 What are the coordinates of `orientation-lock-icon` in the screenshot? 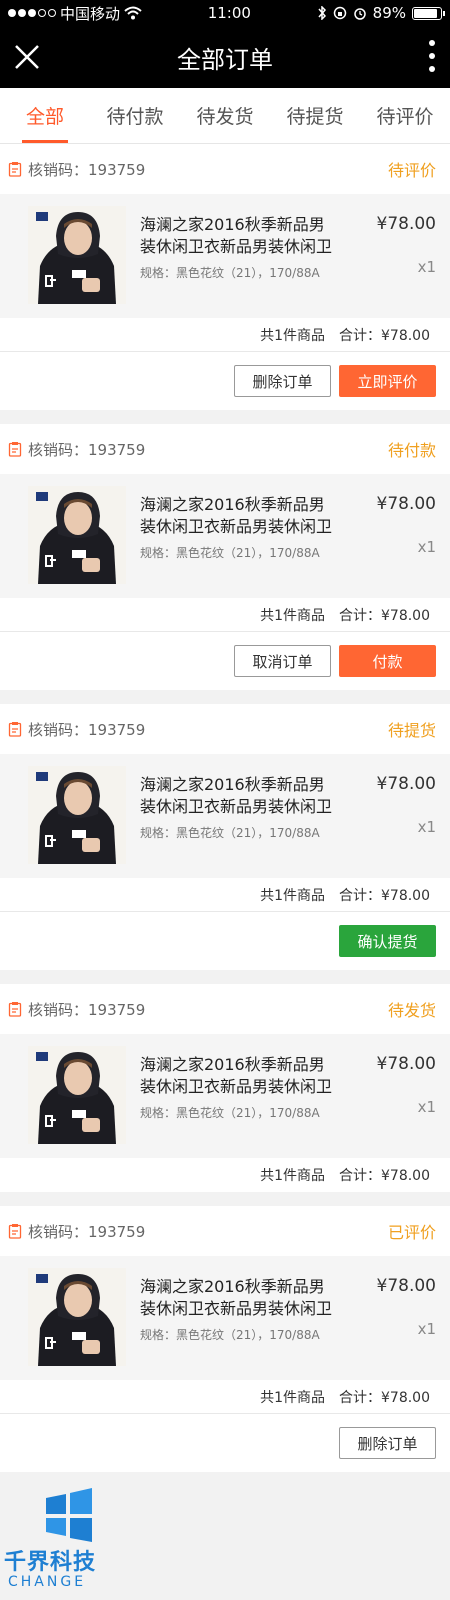 It's located at (339, 13).